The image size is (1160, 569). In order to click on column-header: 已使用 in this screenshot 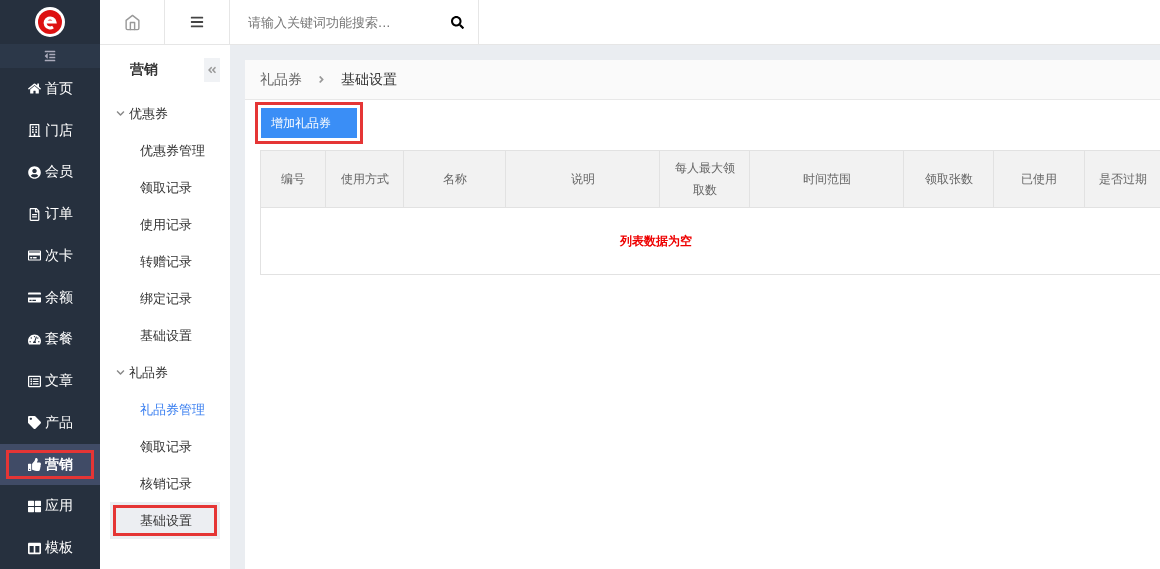, I will do `click(1039, 179)`.